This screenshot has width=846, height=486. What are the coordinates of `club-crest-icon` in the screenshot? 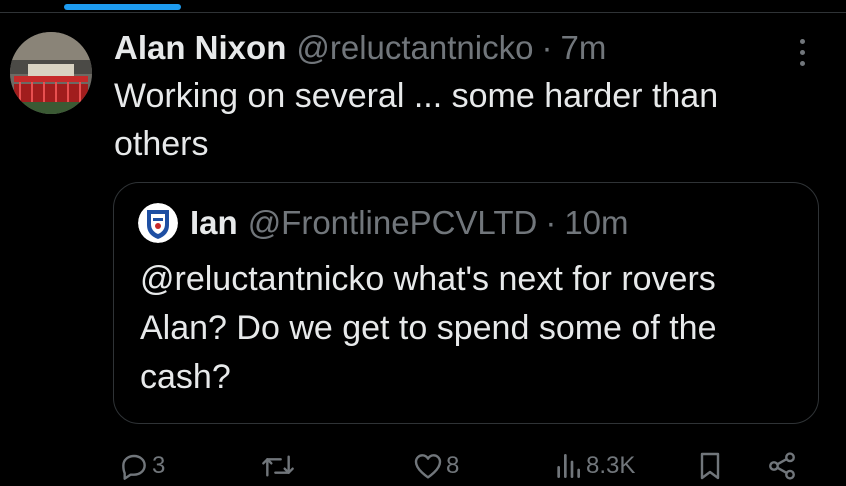 It's located at (158, 223).